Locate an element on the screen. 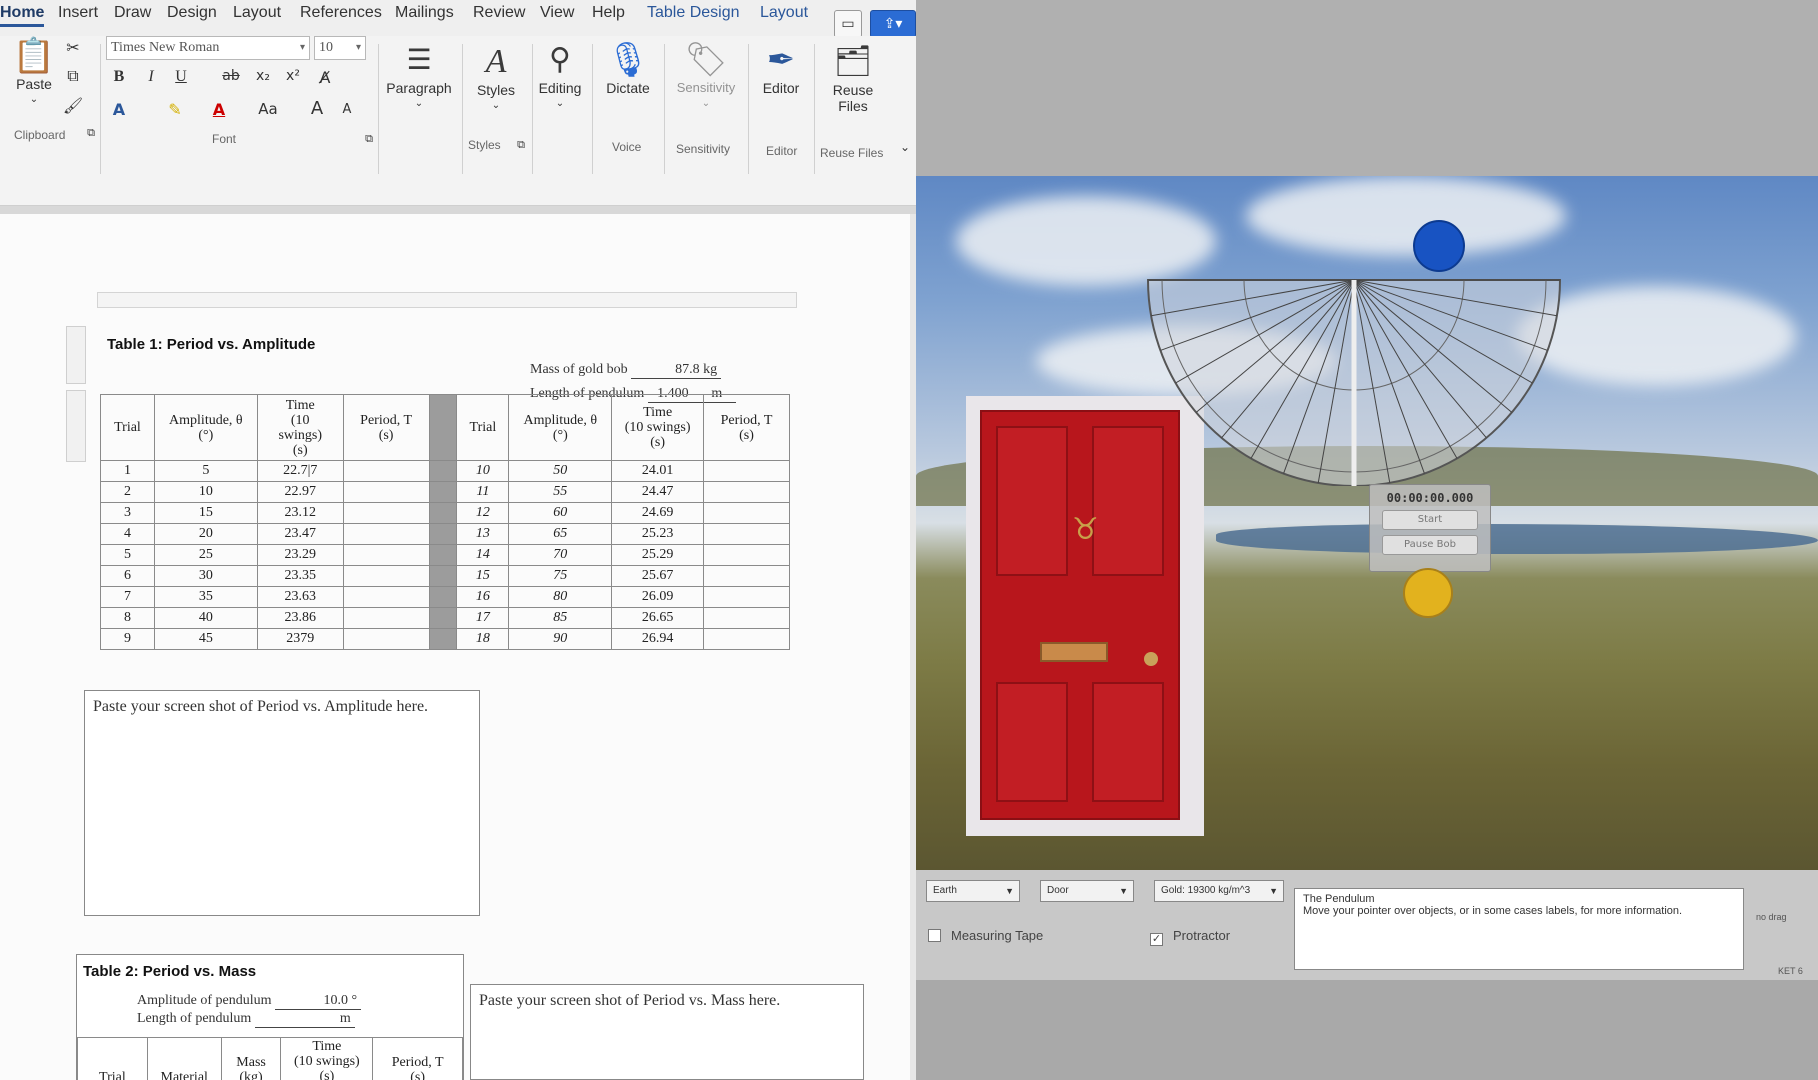 The height and width of the screenshot is (1080, 1818). tab-draw: Draw is located at coordinates (132, 13).